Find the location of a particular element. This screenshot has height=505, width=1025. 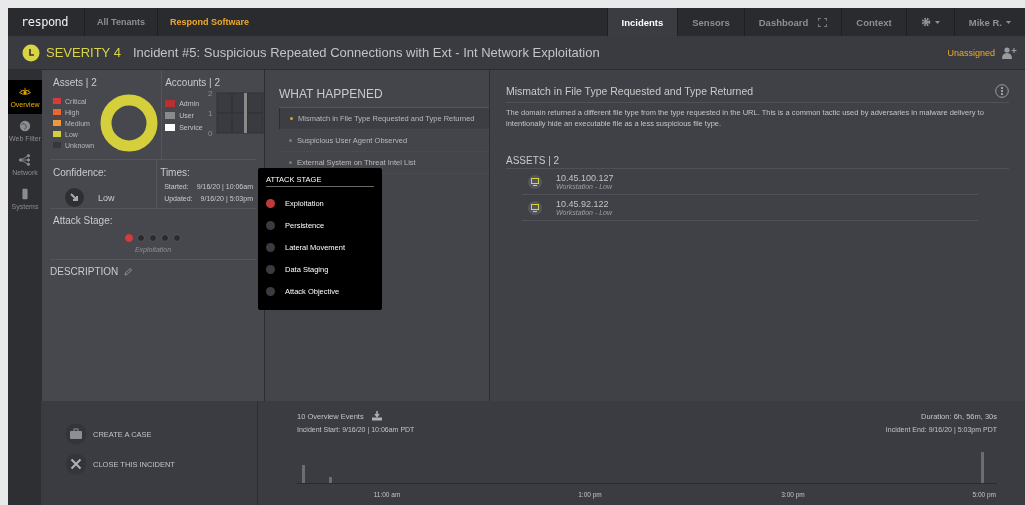

axis-tick: 1 is located at coordinates (209, 113).